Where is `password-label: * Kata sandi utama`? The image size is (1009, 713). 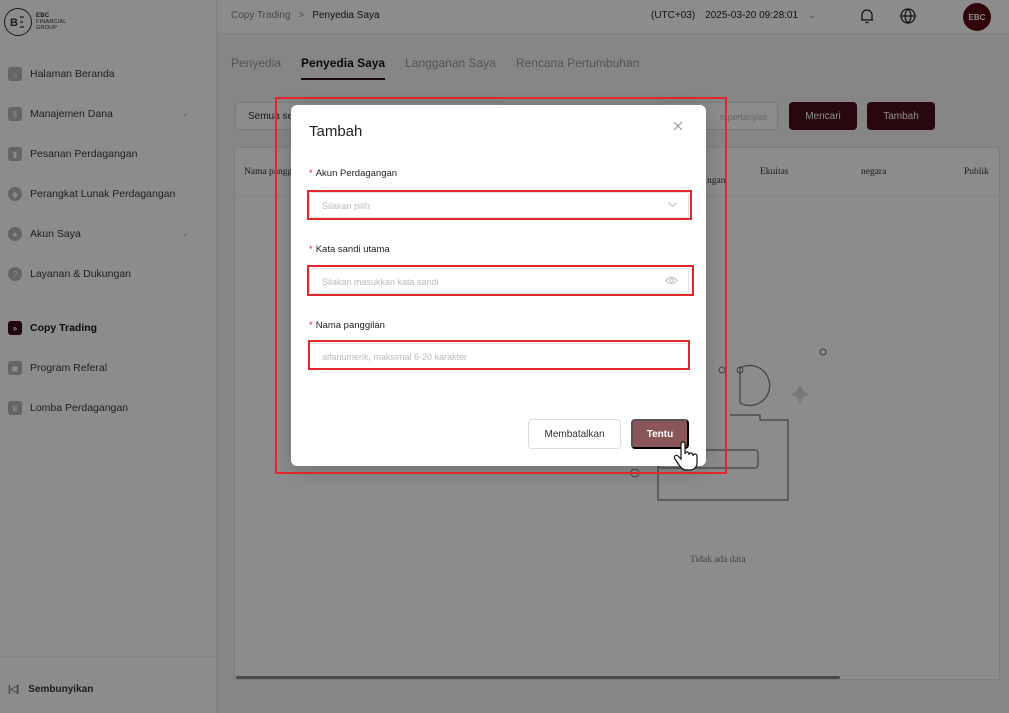
password-label: * Kata sandi utama is located at coordinates (349, 249).